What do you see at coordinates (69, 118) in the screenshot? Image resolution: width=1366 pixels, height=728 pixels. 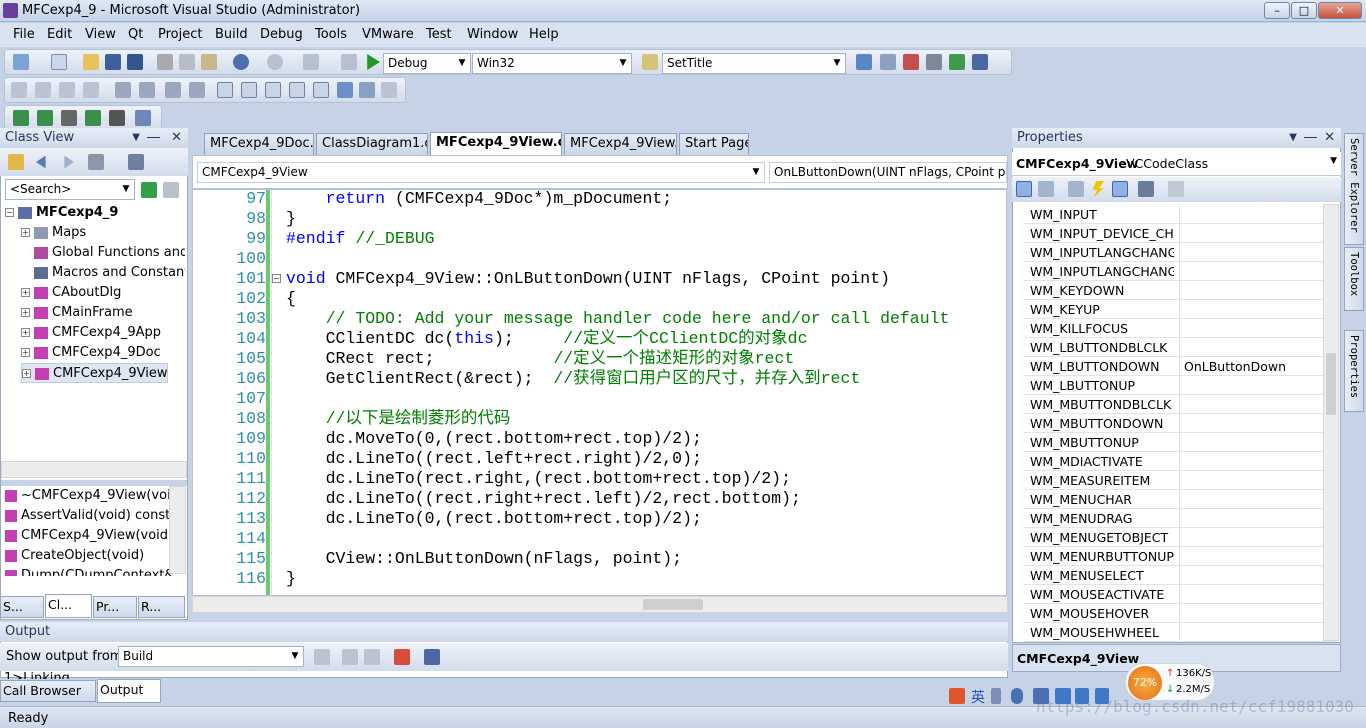 I see `build-solution-icon` at bounding box center [69, 118].